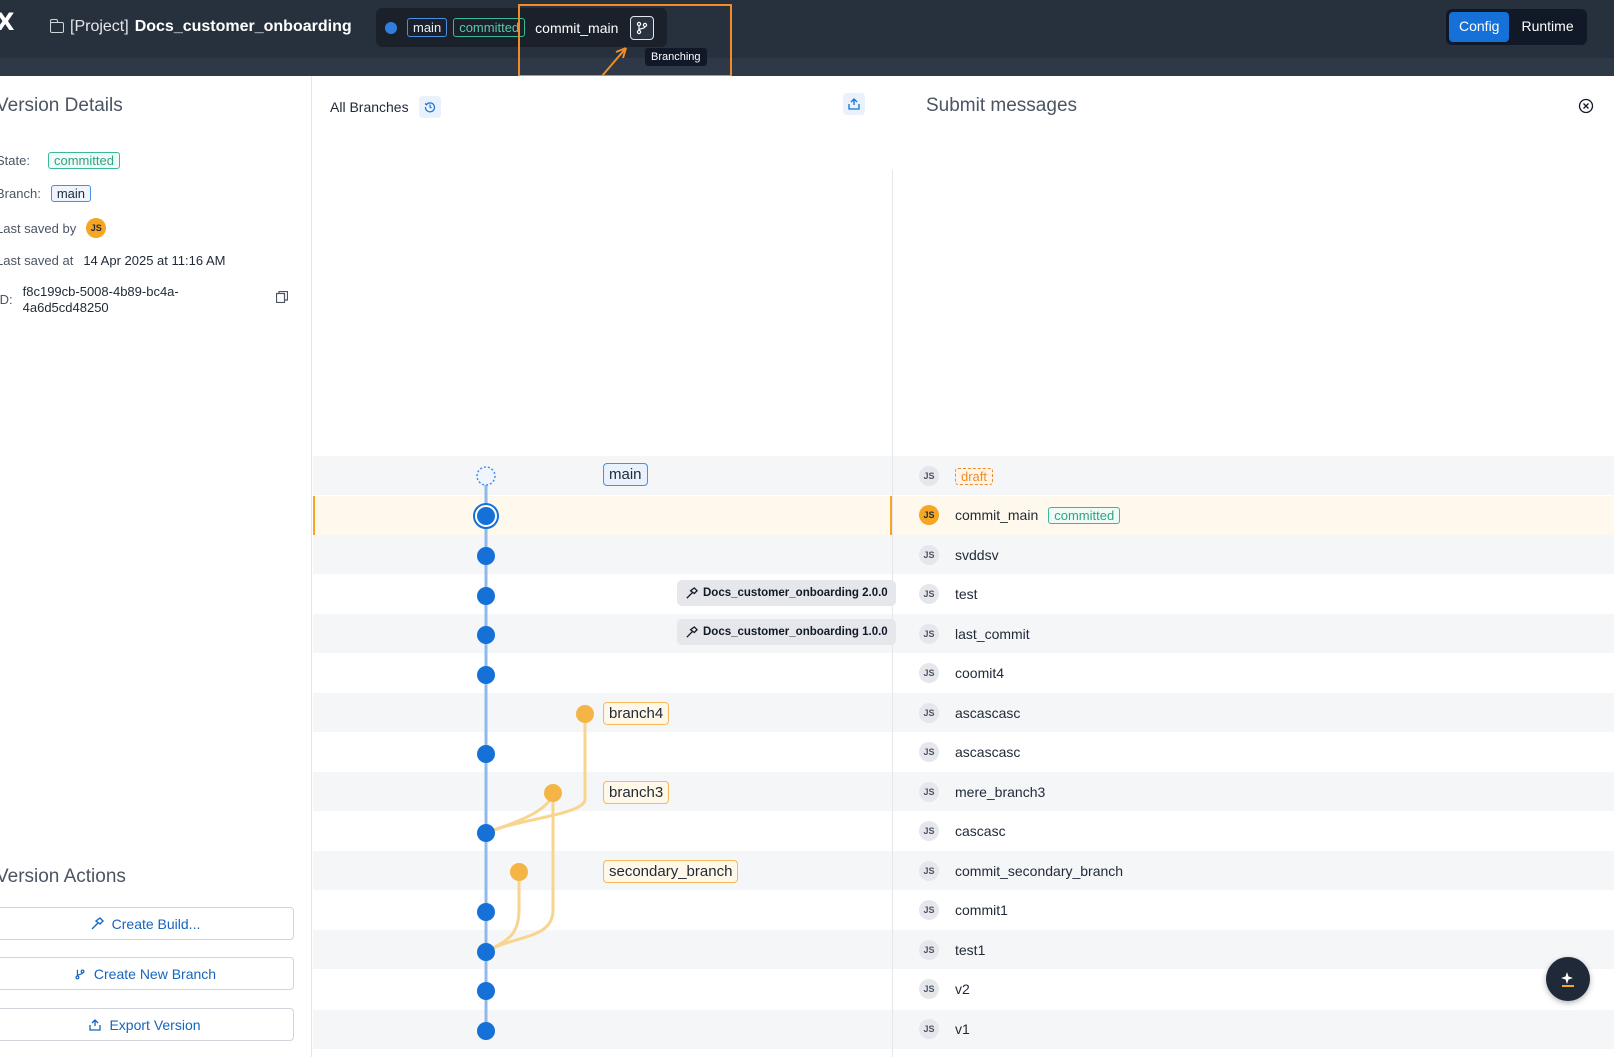 The image size is (1614, 1057). I want to click on message-text: v2, so click(962, 989).